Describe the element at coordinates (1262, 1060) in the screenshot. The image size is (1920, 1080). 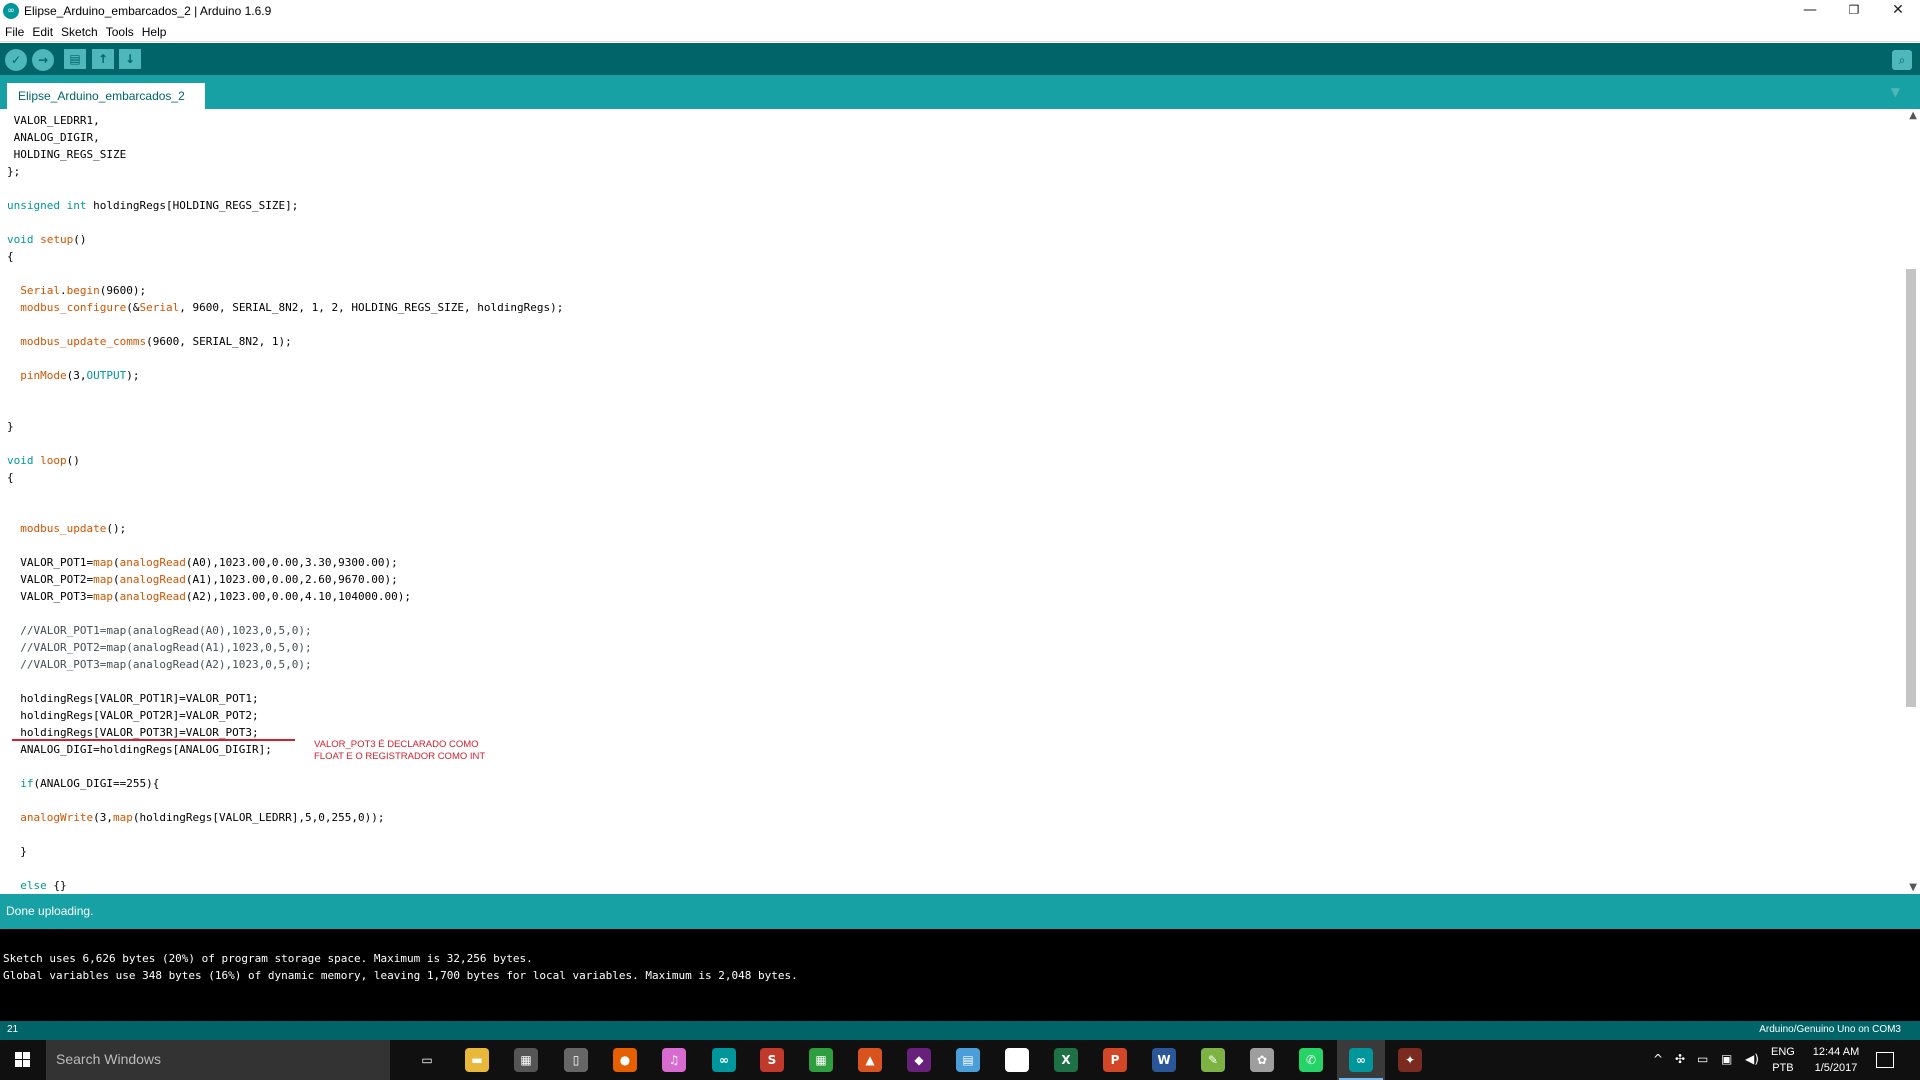
I see `paint-icon: ✿` at that location.